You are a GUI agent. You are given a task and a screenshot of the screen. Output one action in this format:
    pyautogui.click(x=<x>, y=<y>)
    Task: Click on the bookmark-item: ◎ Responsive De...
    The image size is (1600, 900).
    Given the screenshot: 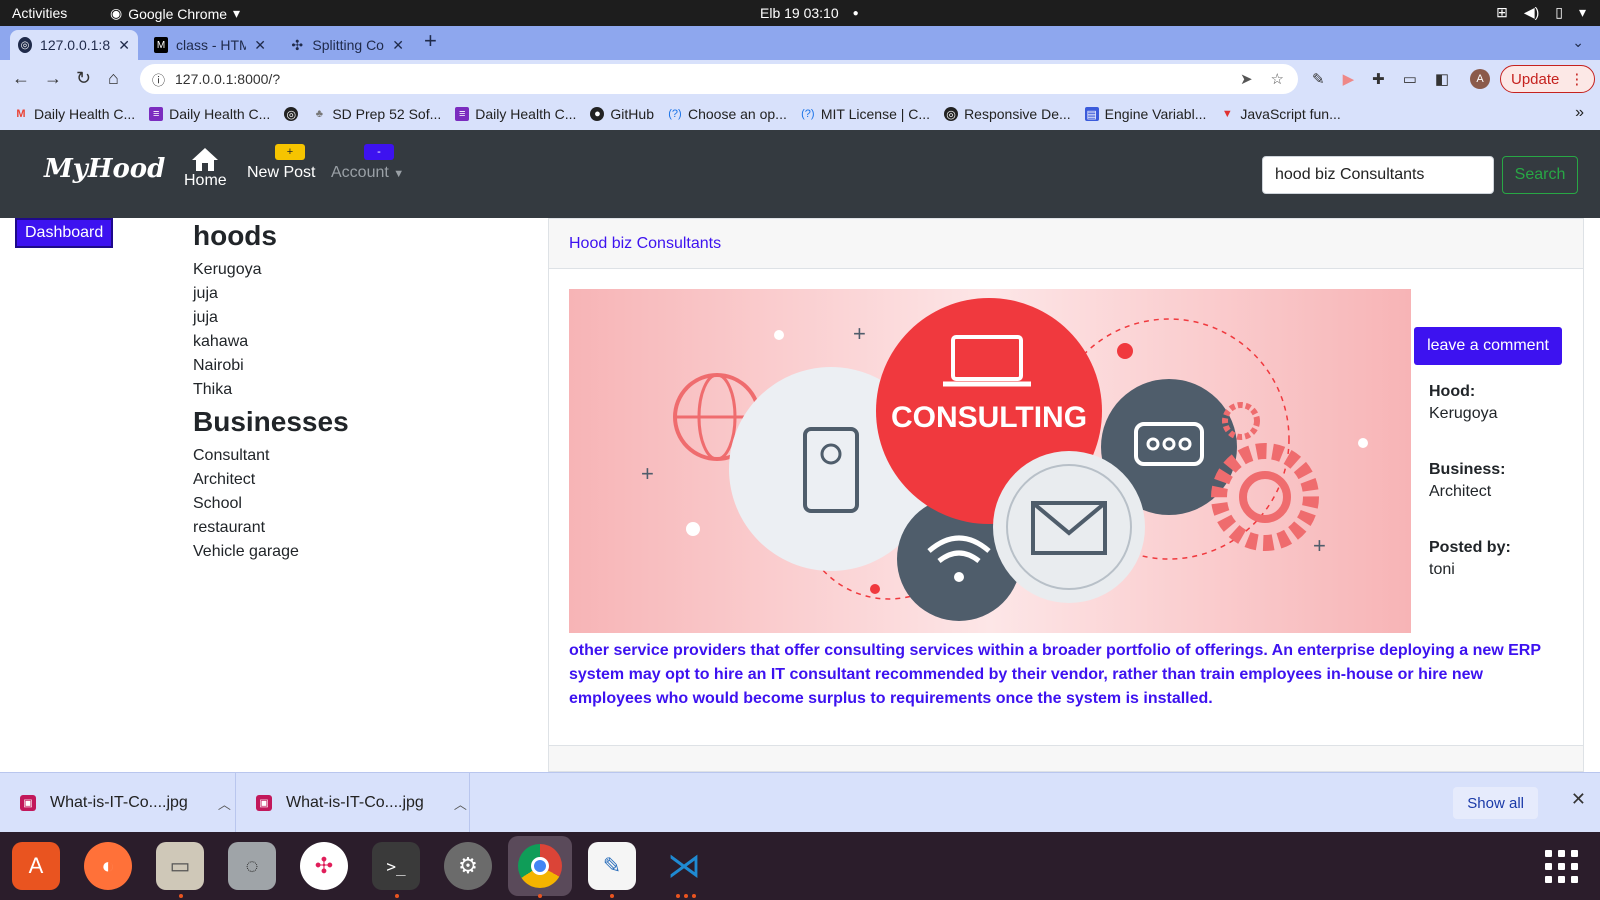 What is the action you would take?
    pyautogui.click(x=1007, y=114)
    